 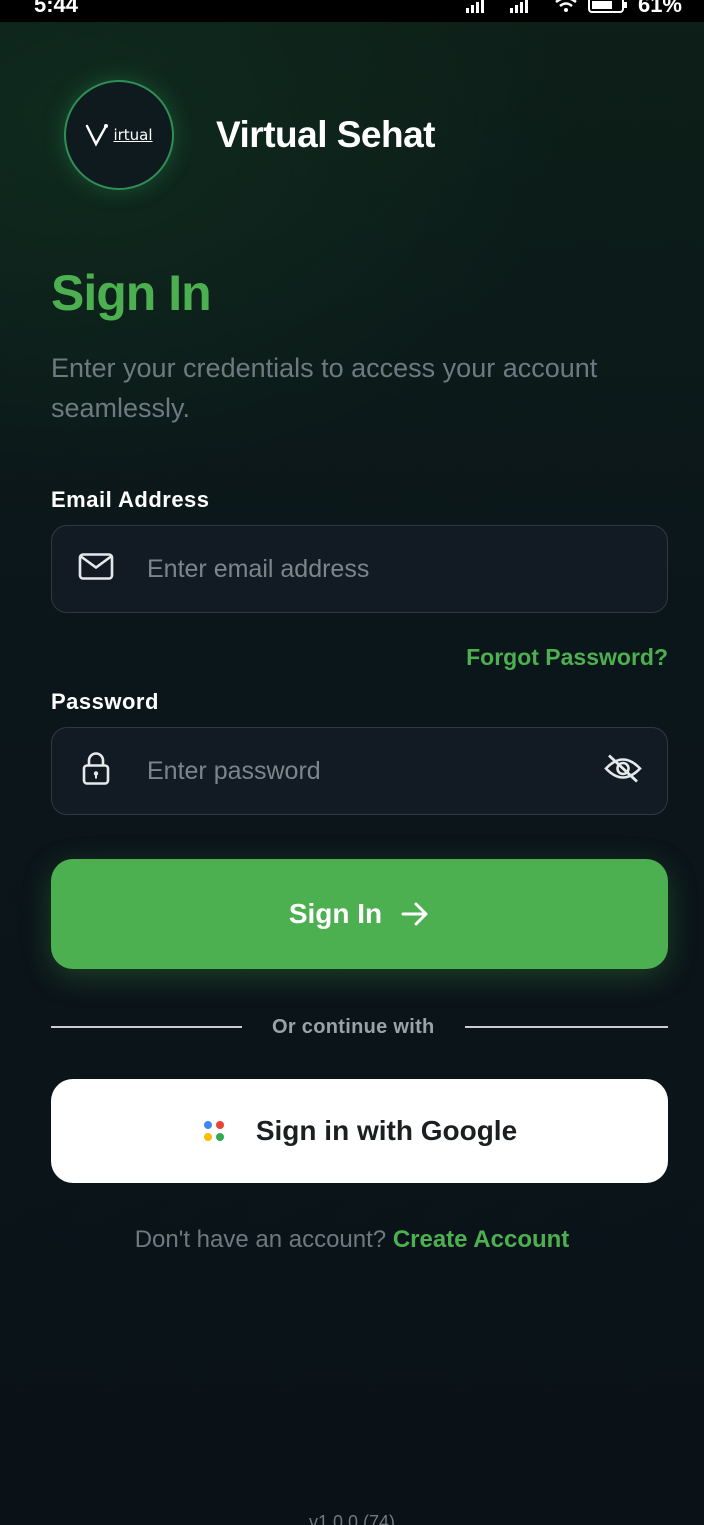 I want to click on password-field-container, so click(x=359, y=771).